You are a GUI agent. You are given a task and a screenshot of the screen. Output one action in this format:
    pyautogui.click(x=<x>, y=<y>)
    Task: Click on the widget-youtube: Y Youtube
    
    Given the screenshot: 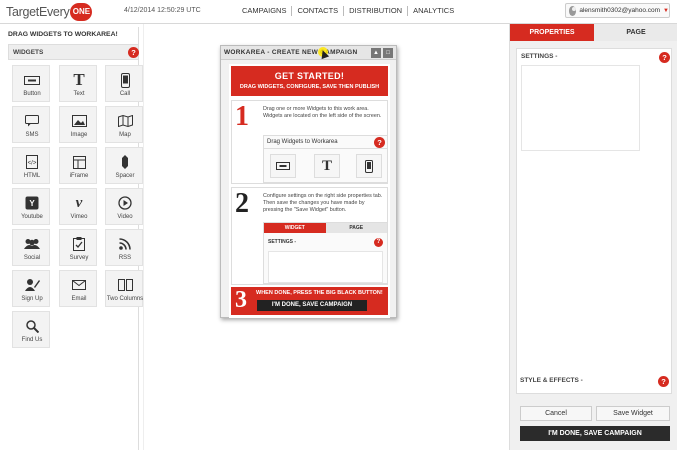 What is the action you would take?
    pyautogui.click(x=31, y=206)
    